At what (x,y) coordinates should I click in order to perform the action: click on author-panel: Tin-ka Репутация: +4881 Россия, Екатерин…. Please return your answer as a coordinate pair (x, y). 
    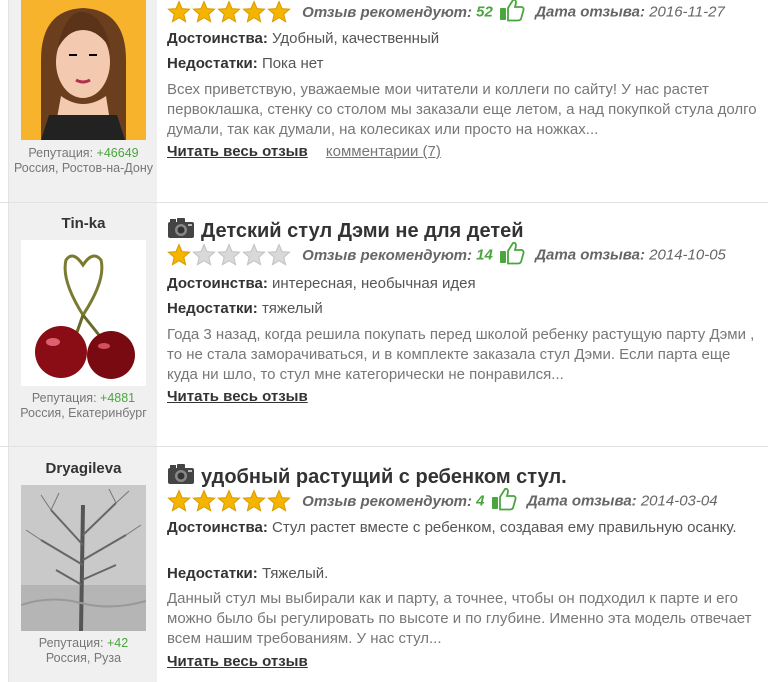
    Looking at the image, I should click on (82, 324).